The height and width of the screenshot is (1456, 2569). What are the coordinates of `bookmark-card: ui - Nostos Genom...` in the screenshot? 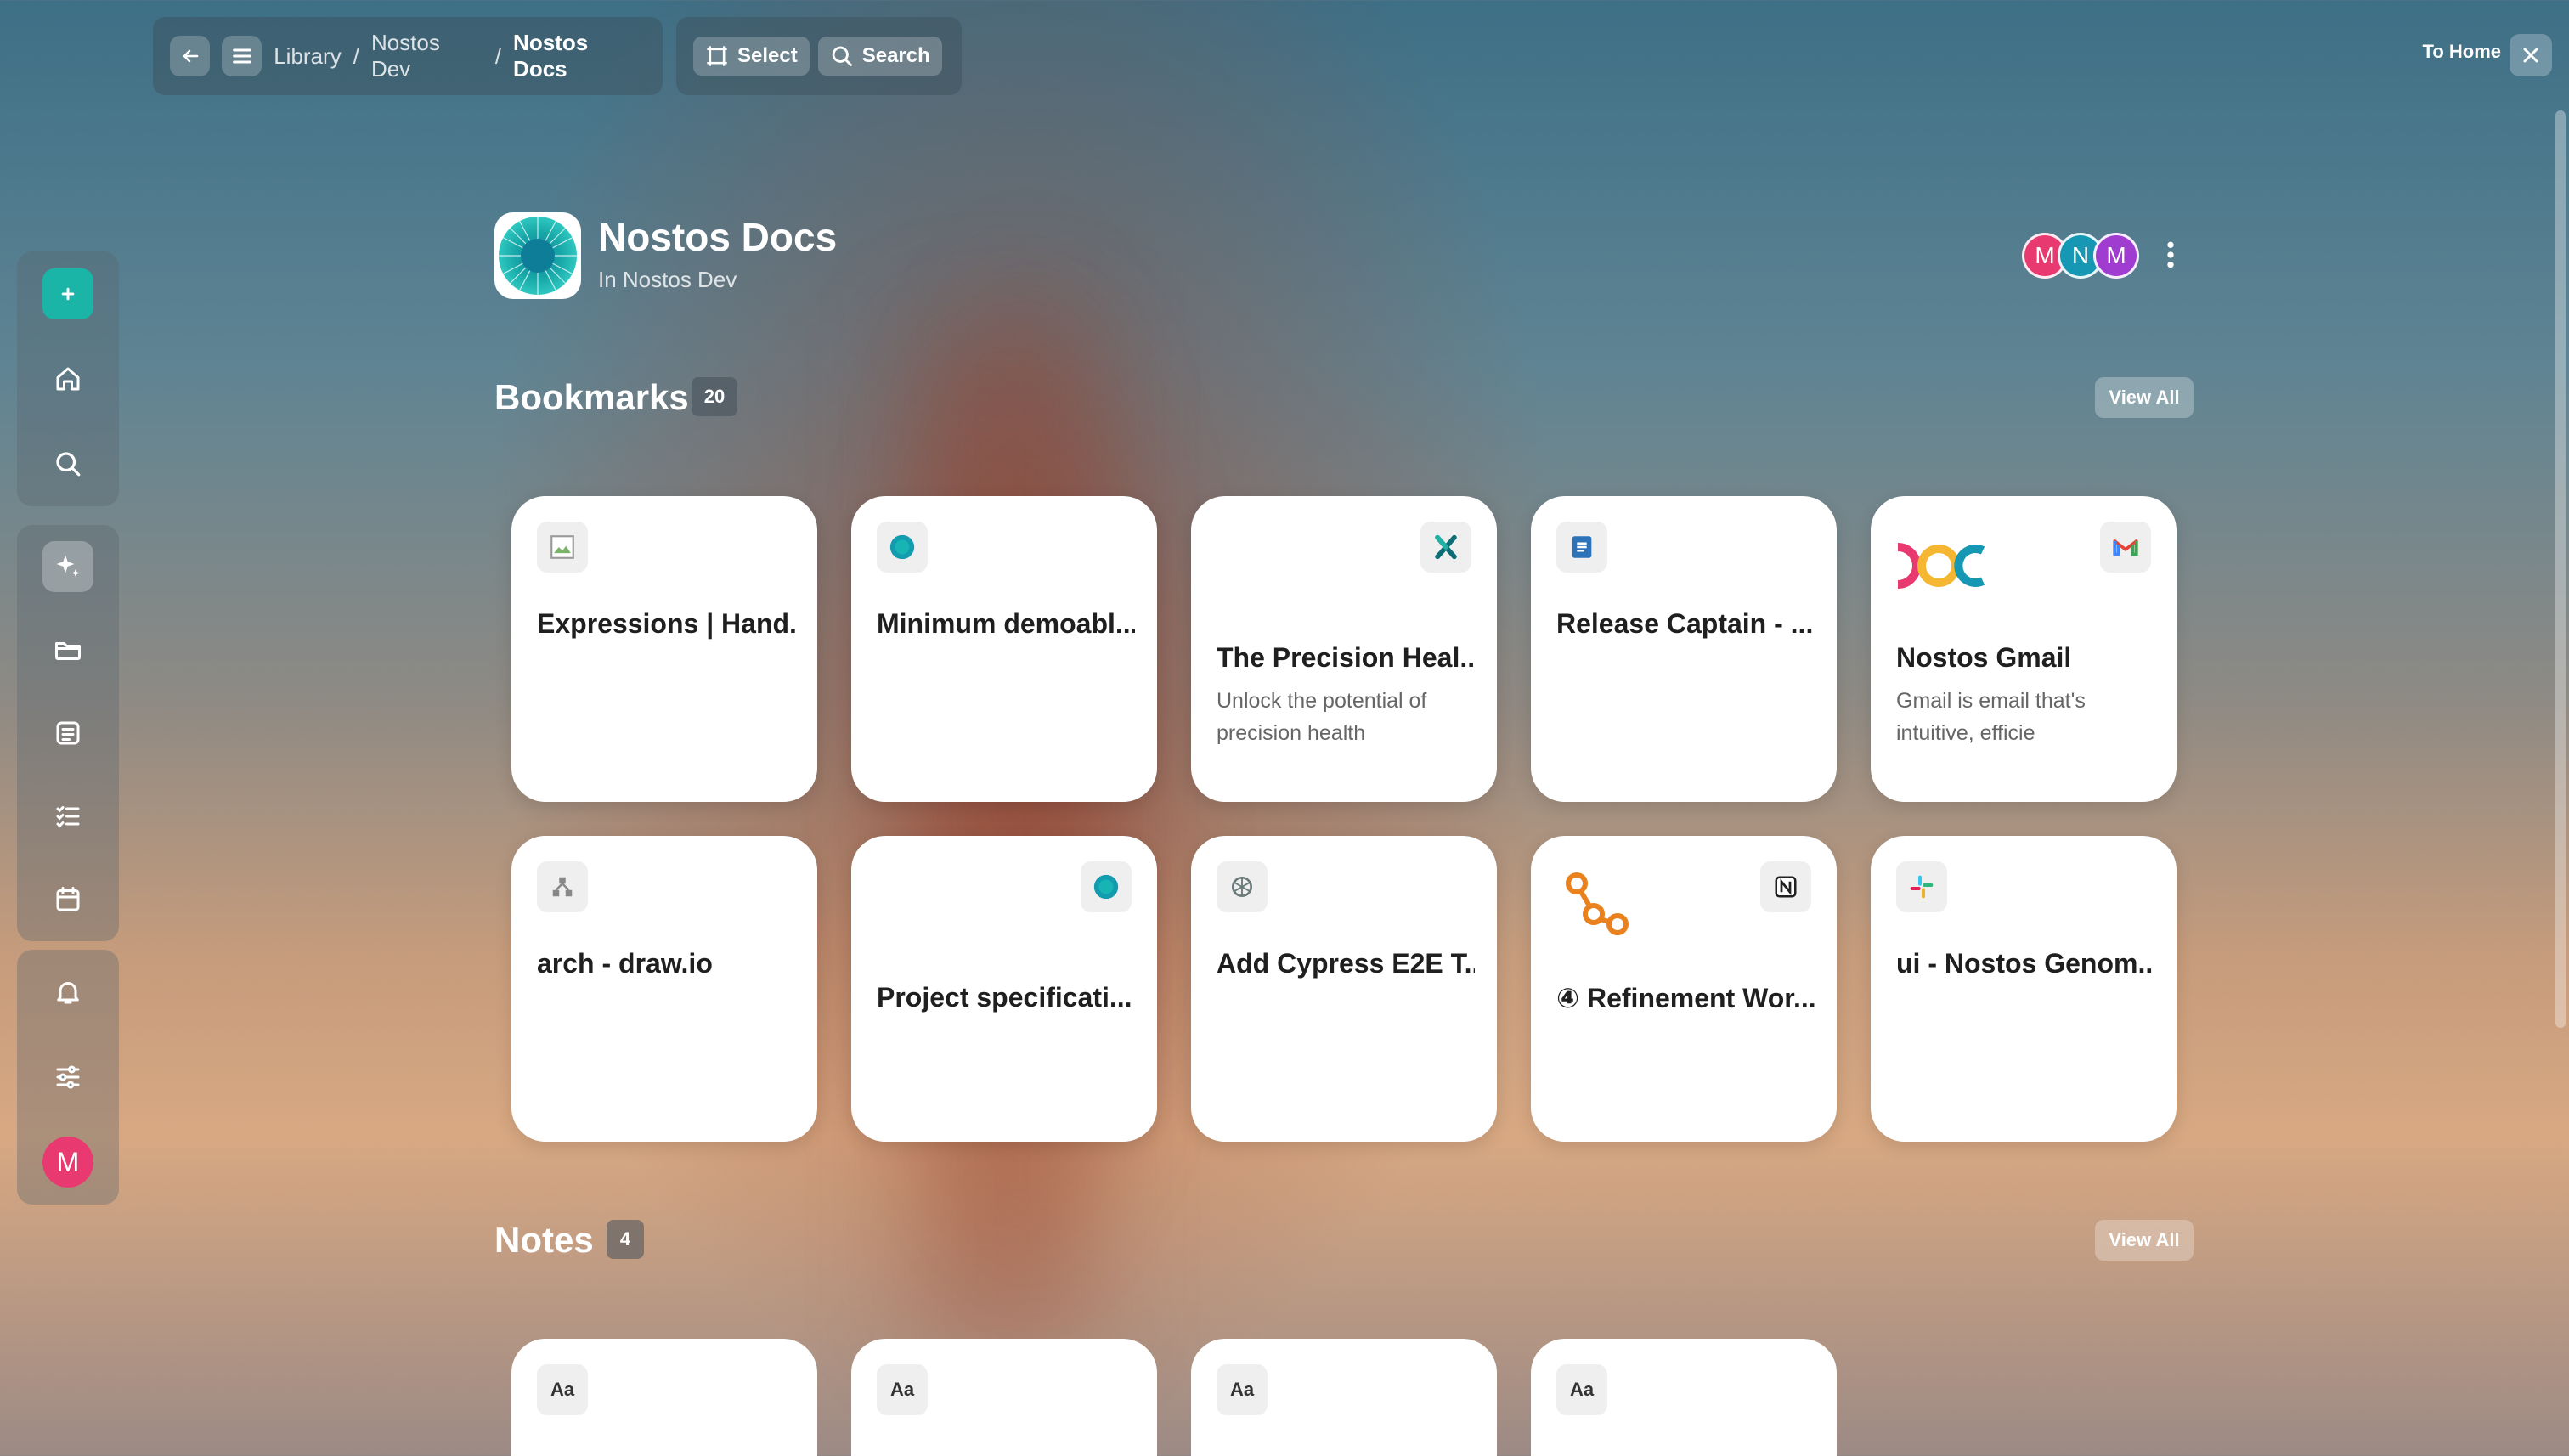 It's located at (2024, 989).